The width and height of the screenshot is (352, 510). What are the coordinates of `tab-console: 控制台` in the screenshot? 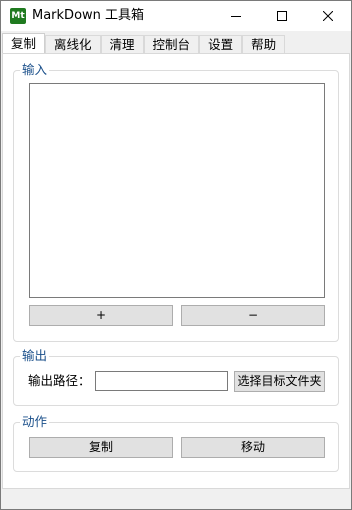 It's located at (171, 44).